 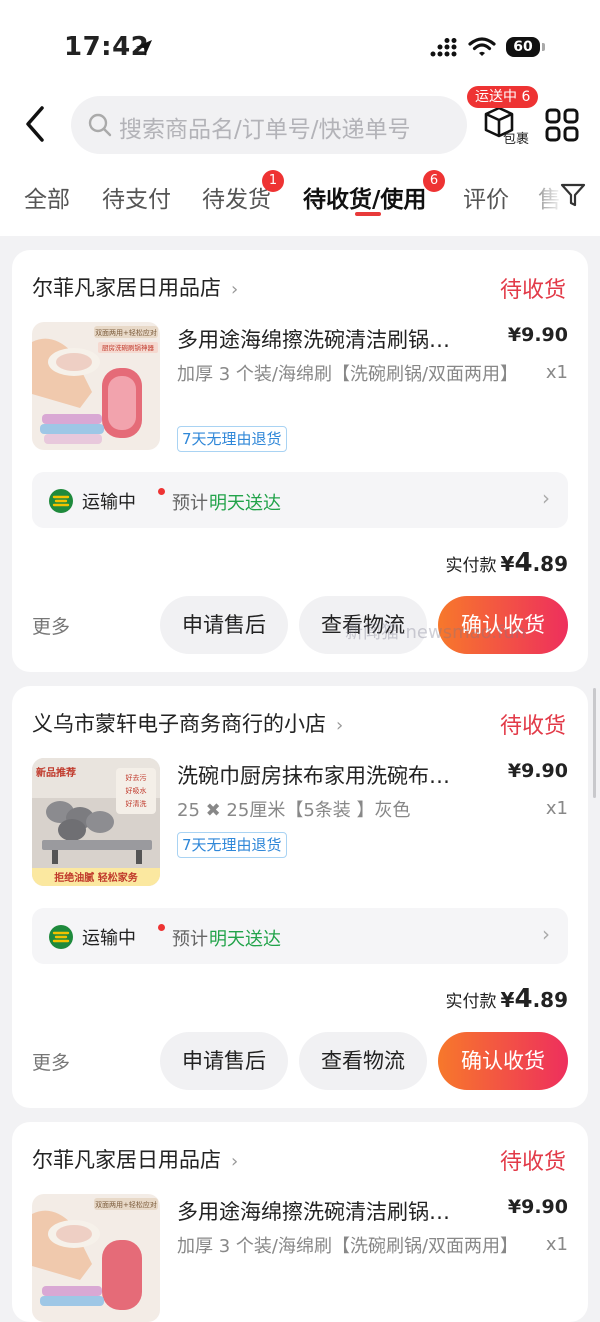 What do you see at coordinates (136, 803) in the screenshot?
I see `thumb-text-f3: 好清洗` at bounding box center [136, 803].